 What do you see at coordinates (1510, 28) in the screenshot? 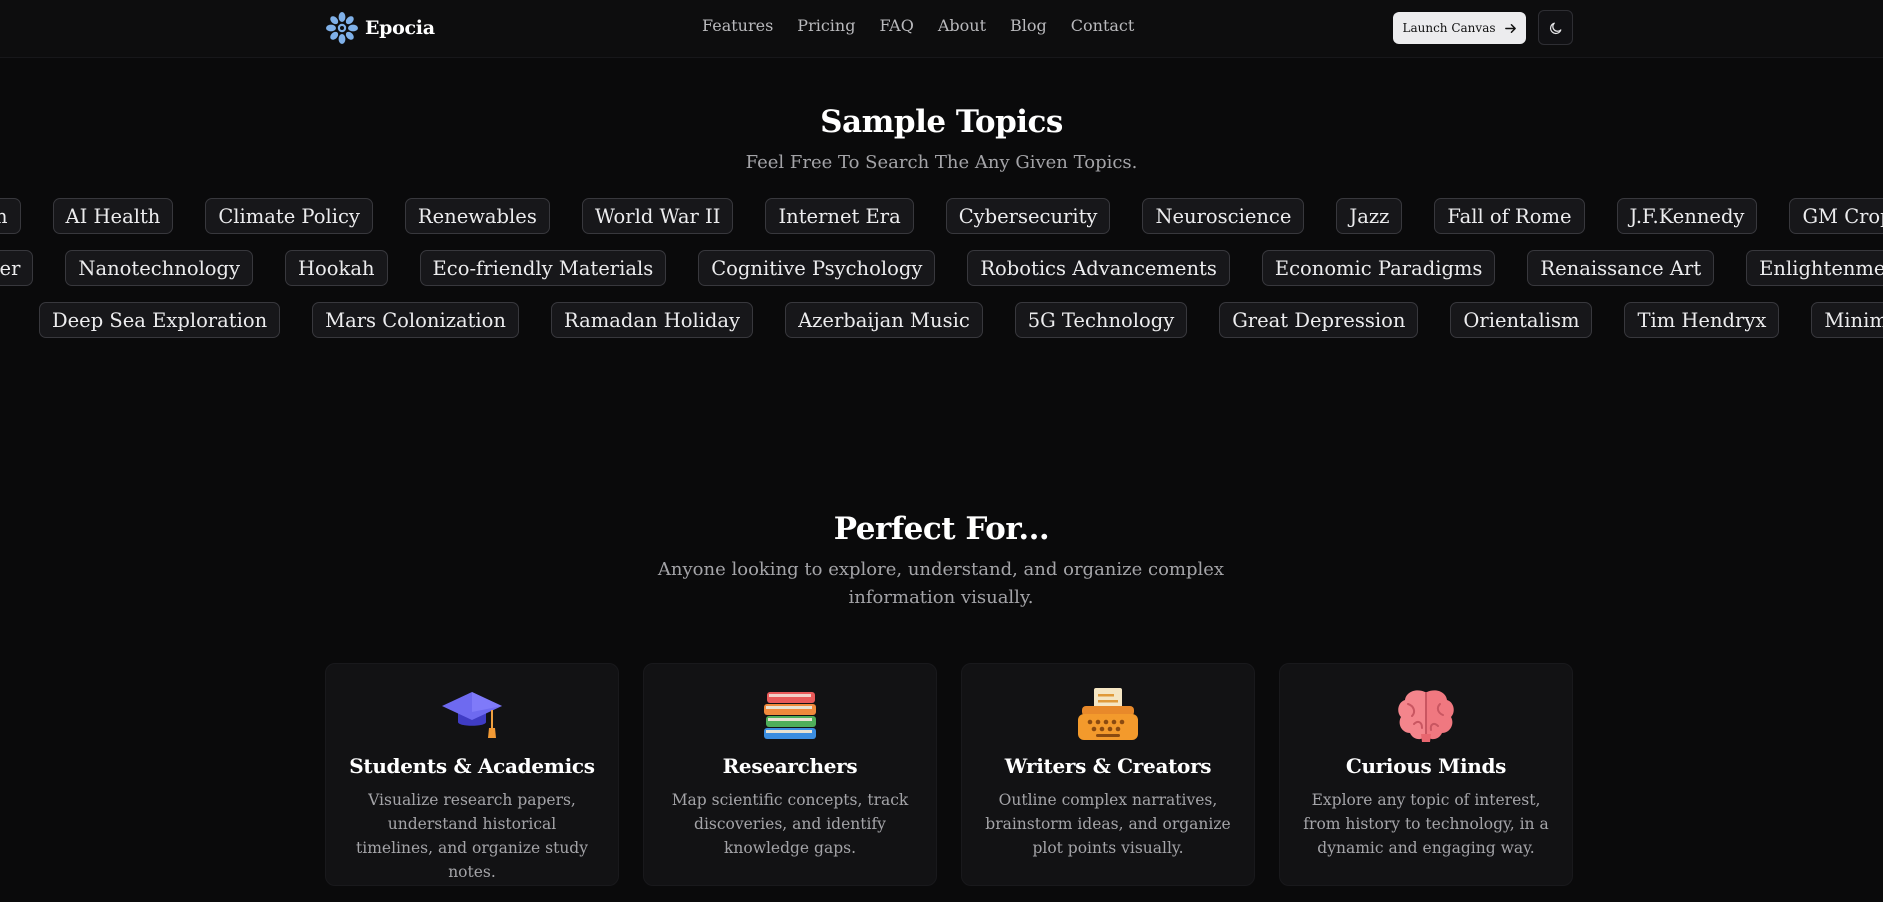
I see `arrow-right-icon` at bounding box center [1510, 28].